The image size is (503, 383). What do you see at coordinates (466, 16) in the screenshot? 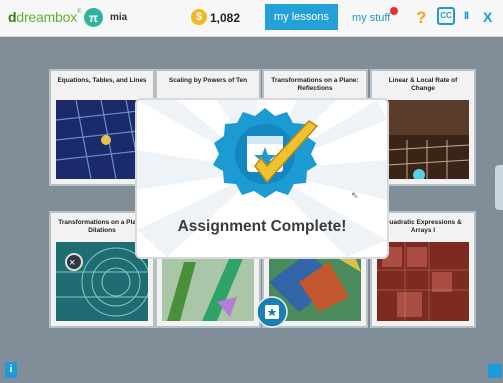
I see `pause-button: II` at bounding box center [466, 16].